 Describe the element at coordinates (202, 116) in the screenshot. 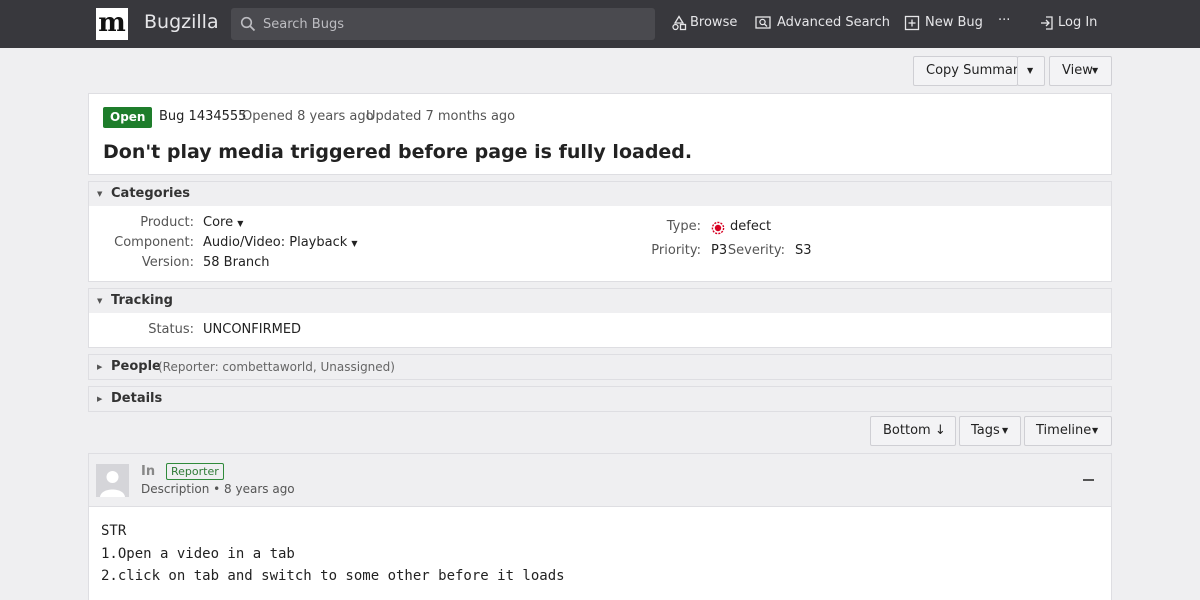

I see `bug-id-link: Bug 1434555` at that location.